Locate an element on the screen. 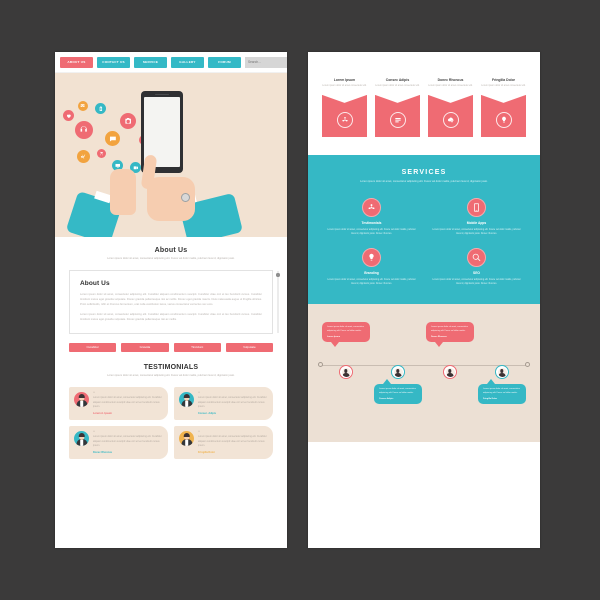 This screenshot has width=600, height=600. service-name: SEO is located at coordinates (476, 272).